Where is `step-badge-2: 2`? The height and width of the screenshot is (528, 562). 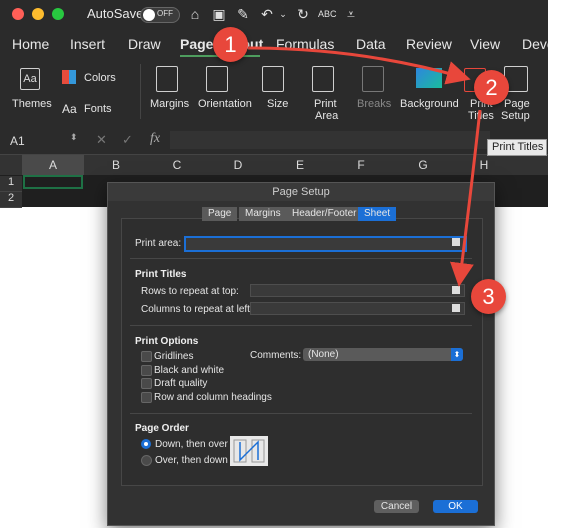 step-badge-2: 2 is located at coordinates (491, 87).